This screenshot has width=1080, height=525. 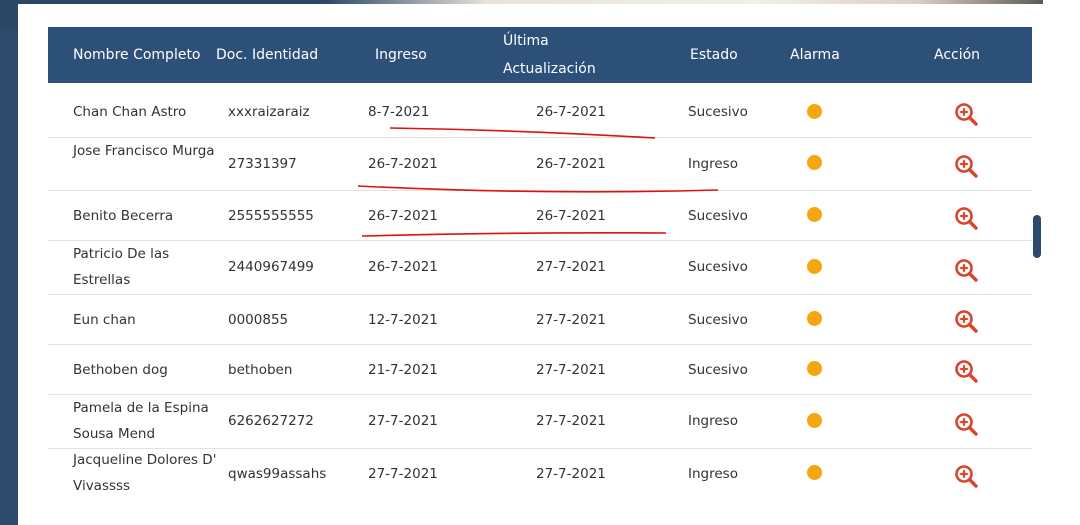 What do you see at coordinates (1037, 236) in the screenshot?
I see `scrollbar-thumb` at bounding box center [1037, 236].